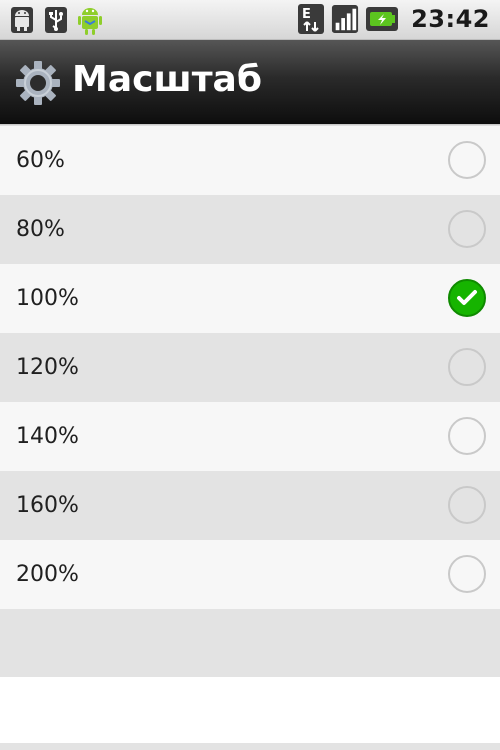 This screenshot has width=500, height=750. Describe the element at coordinates (40, 160) in the screenshot. I see `zoom-option-label: 60%` at that location.